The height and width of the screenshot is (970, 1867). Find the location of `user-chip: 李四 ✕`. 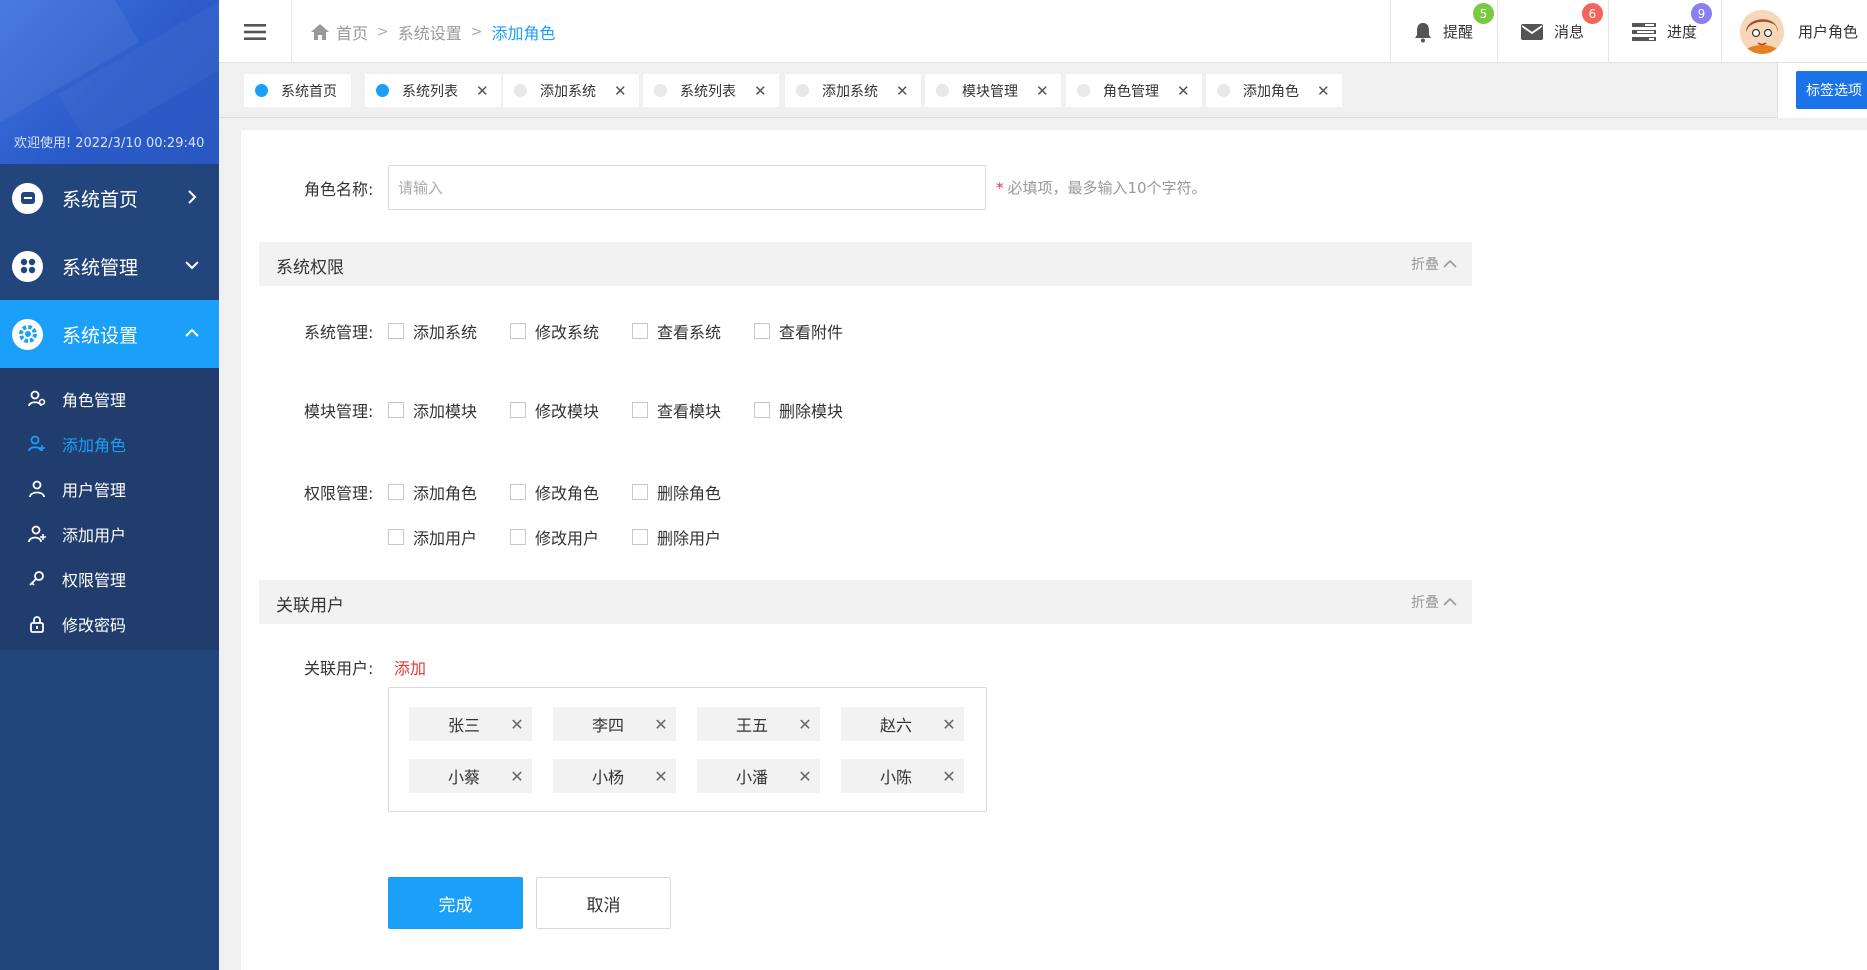

user-chip: 李四 ✕ is located at coordinates (614, 724).